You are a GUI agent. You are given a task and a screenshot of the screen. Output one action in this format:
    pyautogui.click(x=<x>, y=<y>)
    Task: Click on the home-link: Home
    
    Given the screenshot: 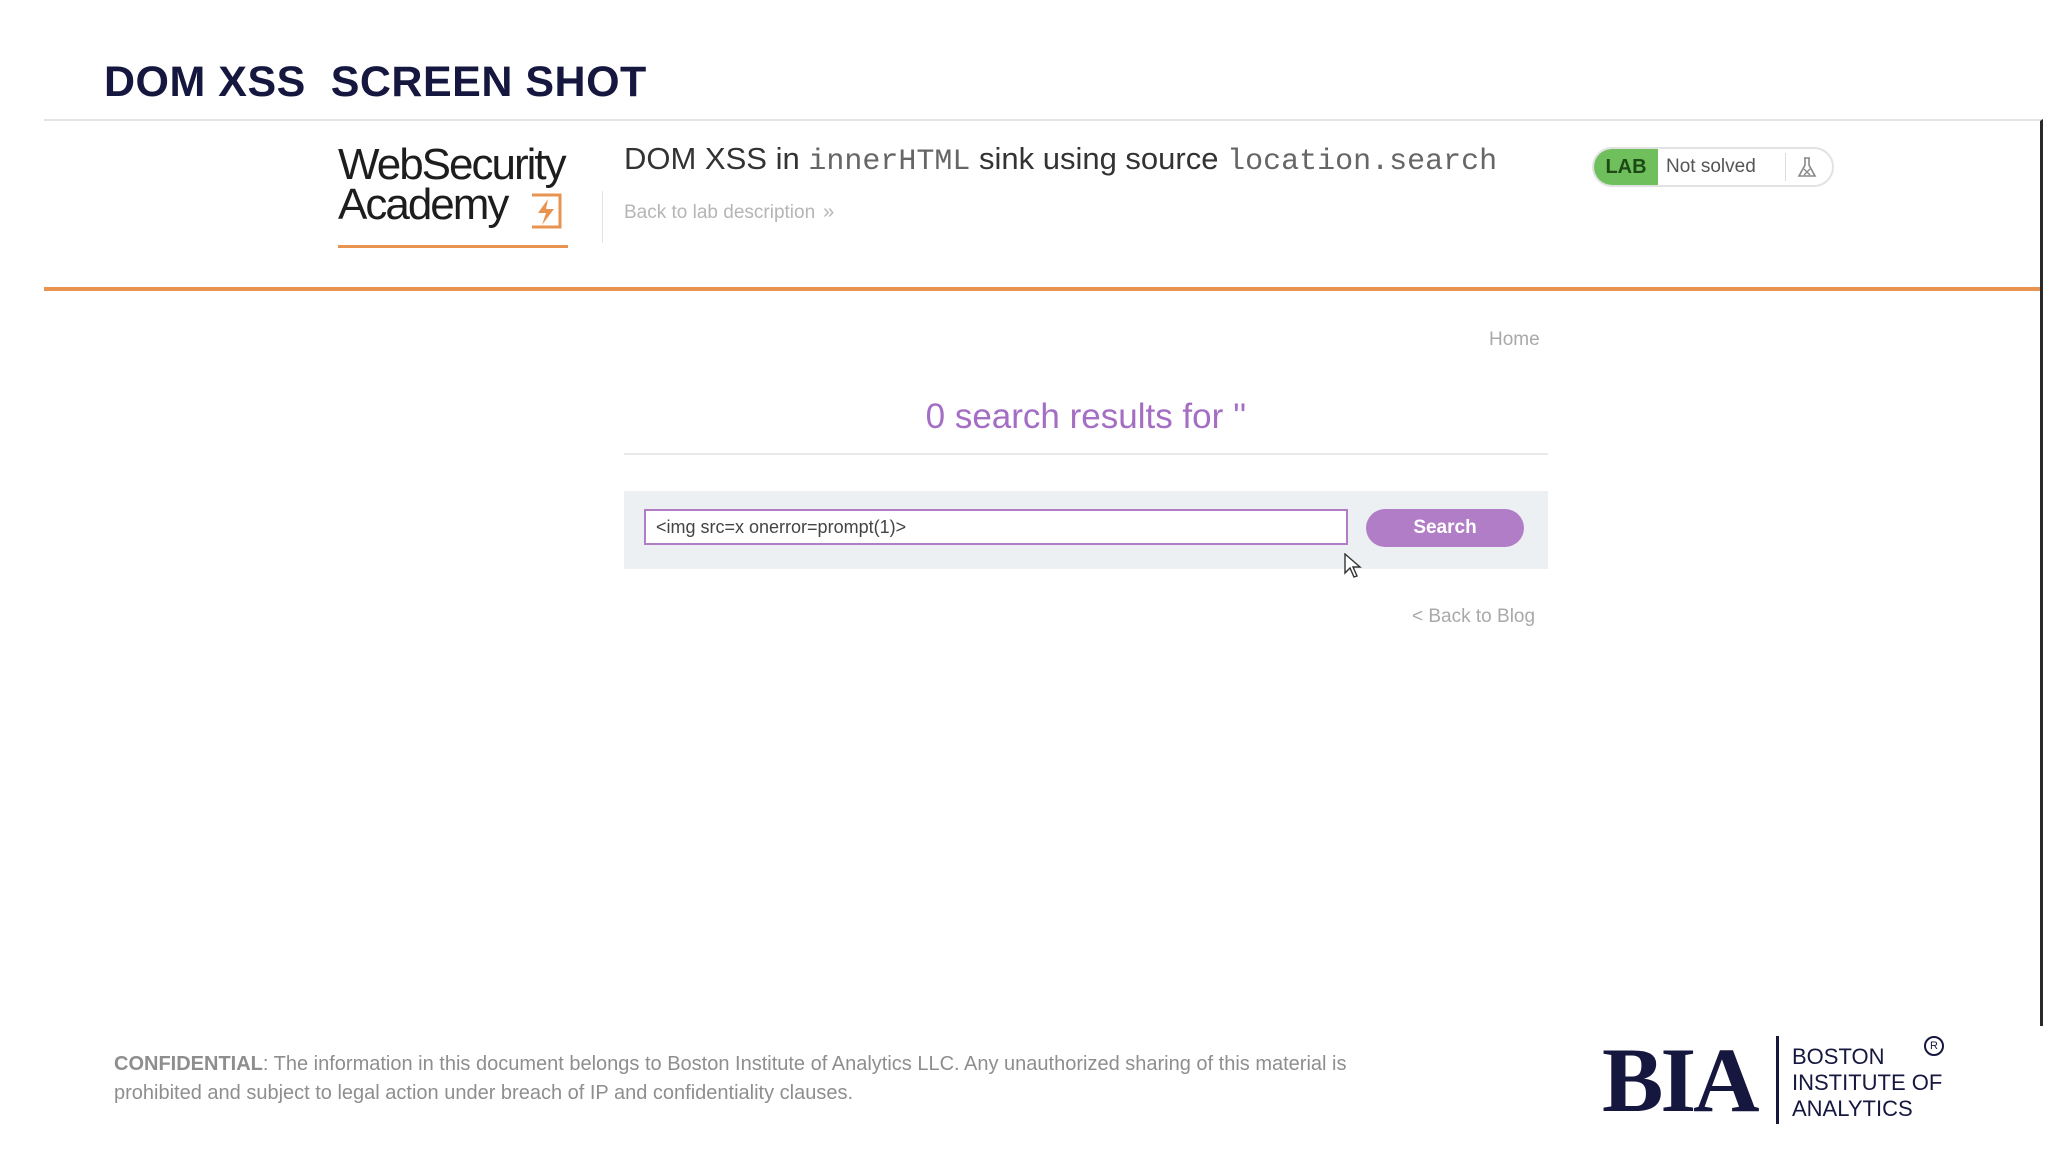 What is the action you would take?
    pyautogui.click(x=1514, y=340)
    